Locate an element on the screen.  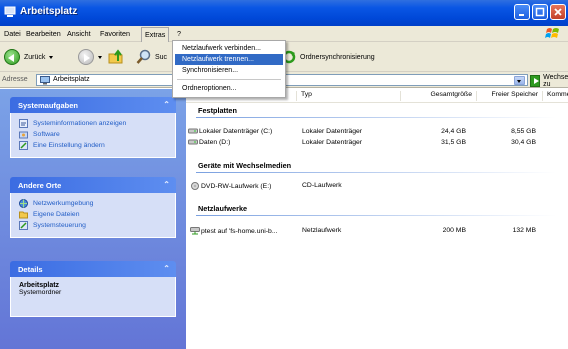
drive-free: 132 MB is located at coordinates (524, 230).